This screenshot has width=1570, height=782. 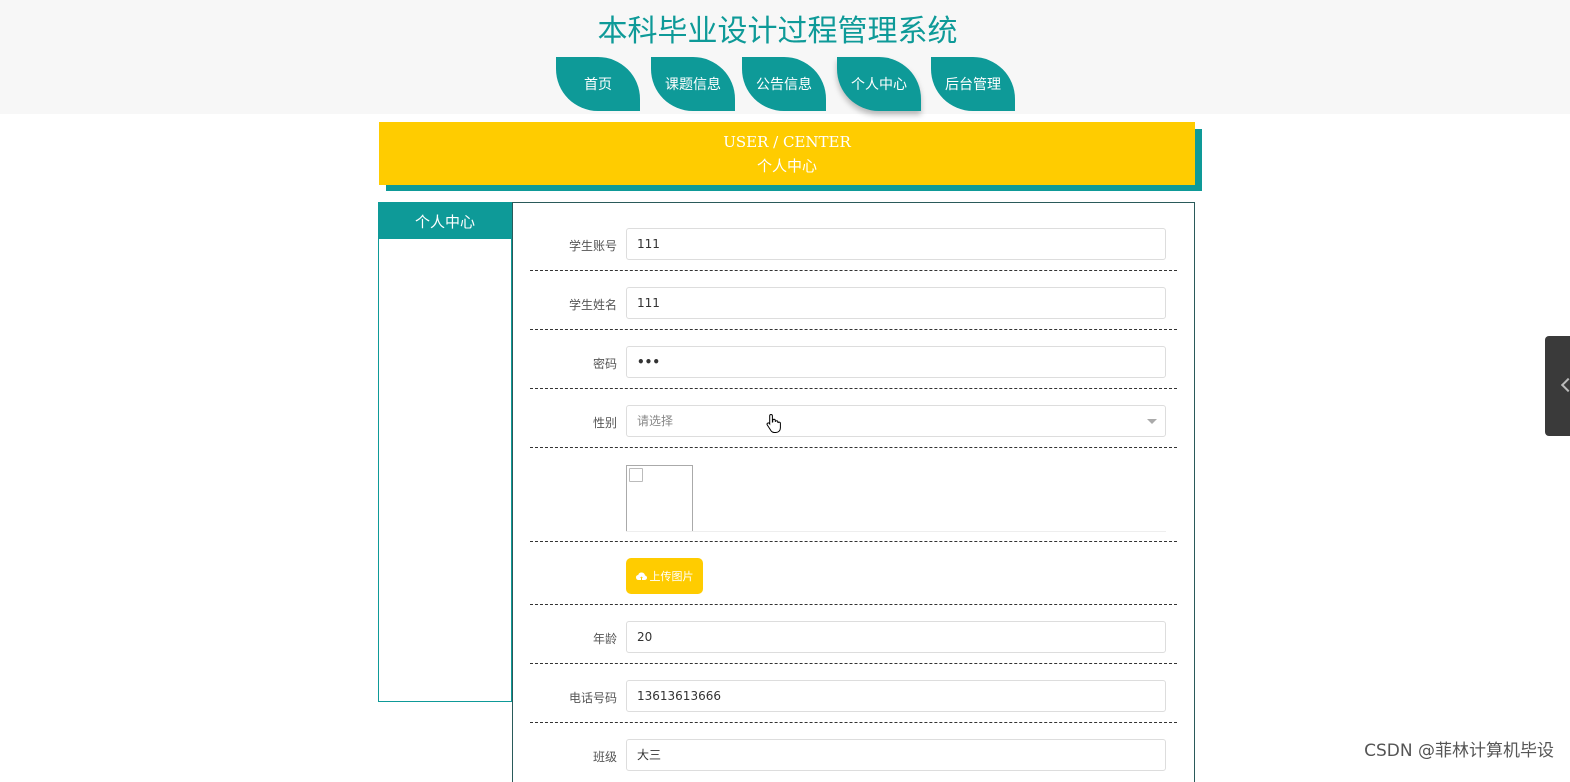 What do you see at coordinates (786, 166) in the screenshot?
I see `banner-title-cn: 个人中心` at bounding box center [786, 166].